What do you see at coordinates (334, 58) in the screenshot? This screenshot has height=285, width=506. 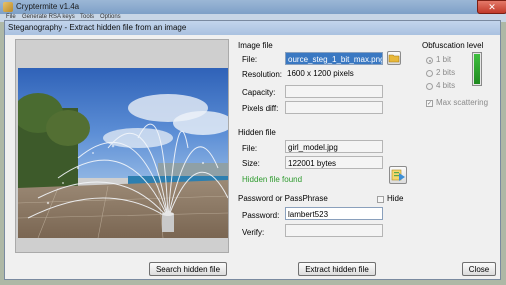 I see `image-file-input: ource_steg_1_bit_max.png` at bounding box center [334, 58].